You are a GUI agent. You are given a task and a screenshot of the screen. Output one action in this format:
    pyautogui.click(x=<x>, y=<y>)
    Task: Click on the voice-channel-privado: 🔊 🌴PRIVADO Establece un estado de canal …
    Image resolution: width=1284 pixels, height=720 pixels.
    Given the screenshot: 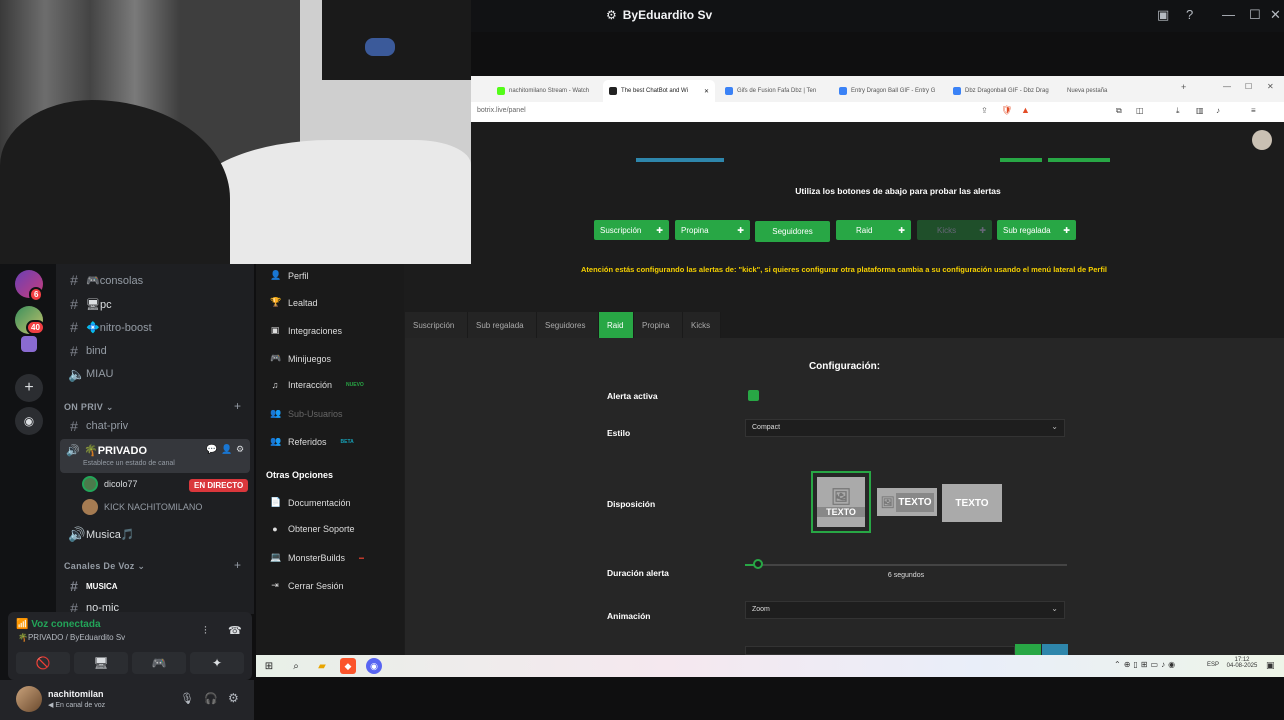 What is the action you would take?
    pyautogui.click(x=155, y=456)
    